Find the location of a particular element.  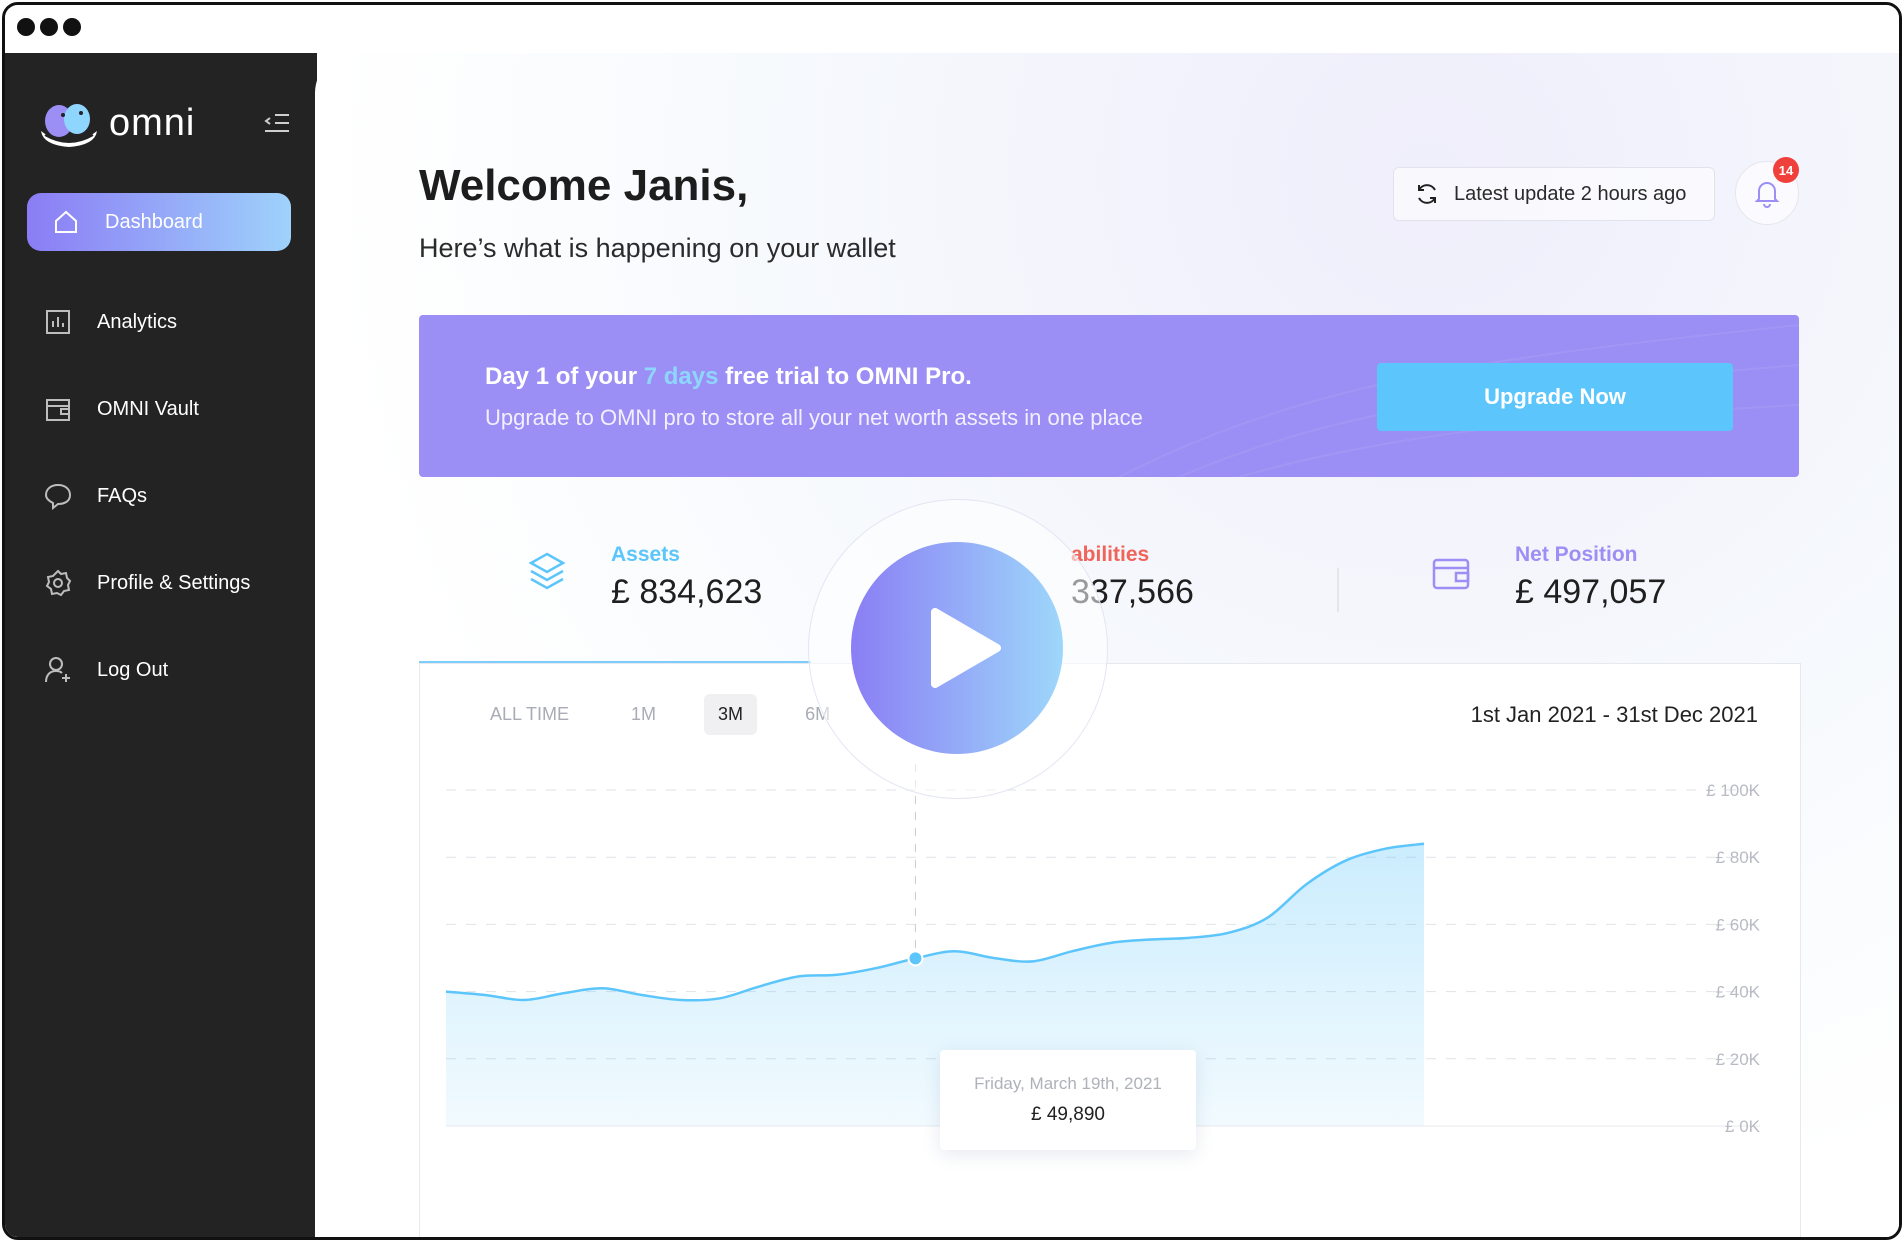

y-tick-label: £ 40K is located at coordinates (1738, 992).